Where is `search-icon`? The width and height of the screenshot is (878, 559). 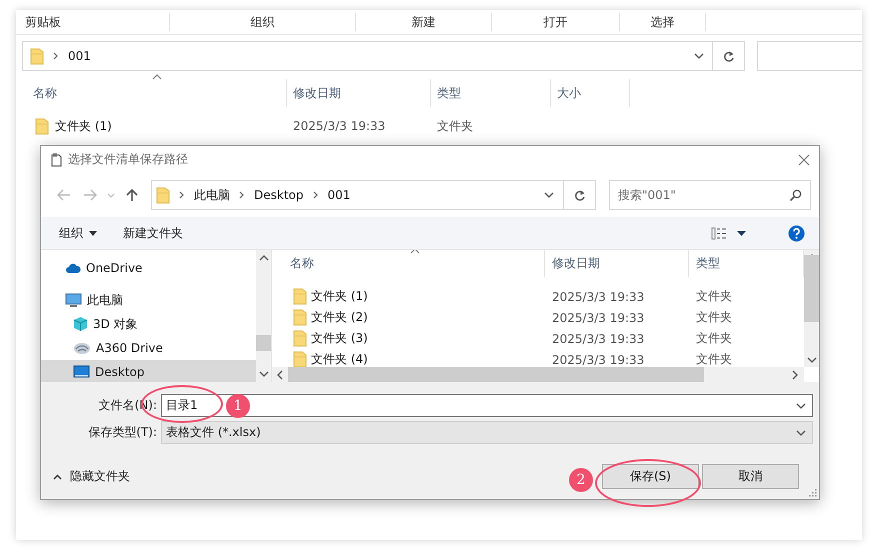 search-icon is located at coordinates (795, 195).